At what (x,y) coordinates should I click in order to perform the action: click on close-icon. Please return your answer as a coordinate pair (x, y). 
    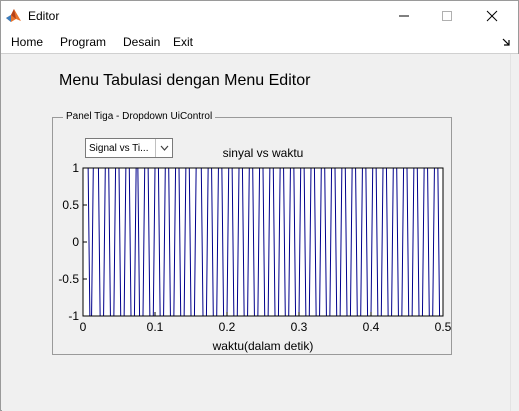
    Looking at the image, I should click on (492, 16).